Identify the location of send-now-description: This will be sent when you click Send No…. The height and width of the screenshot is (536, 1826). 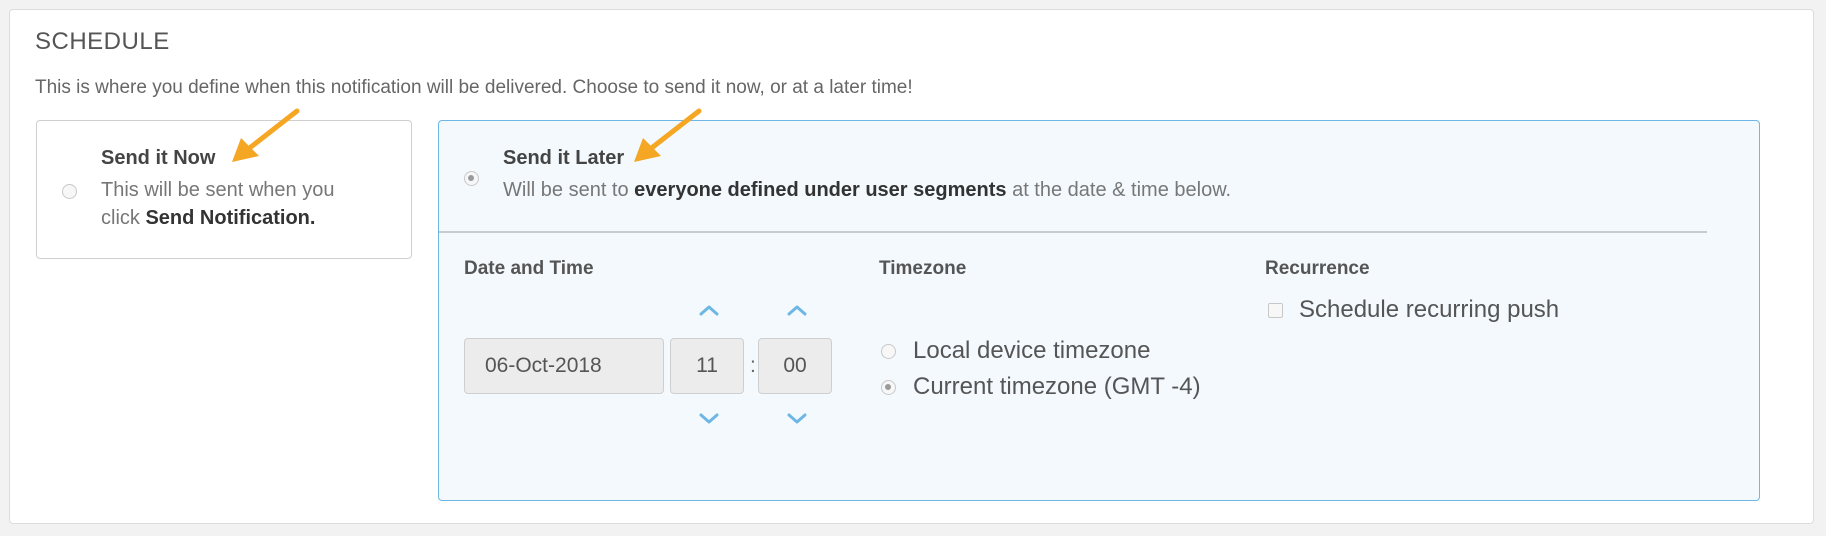
(217, 204).